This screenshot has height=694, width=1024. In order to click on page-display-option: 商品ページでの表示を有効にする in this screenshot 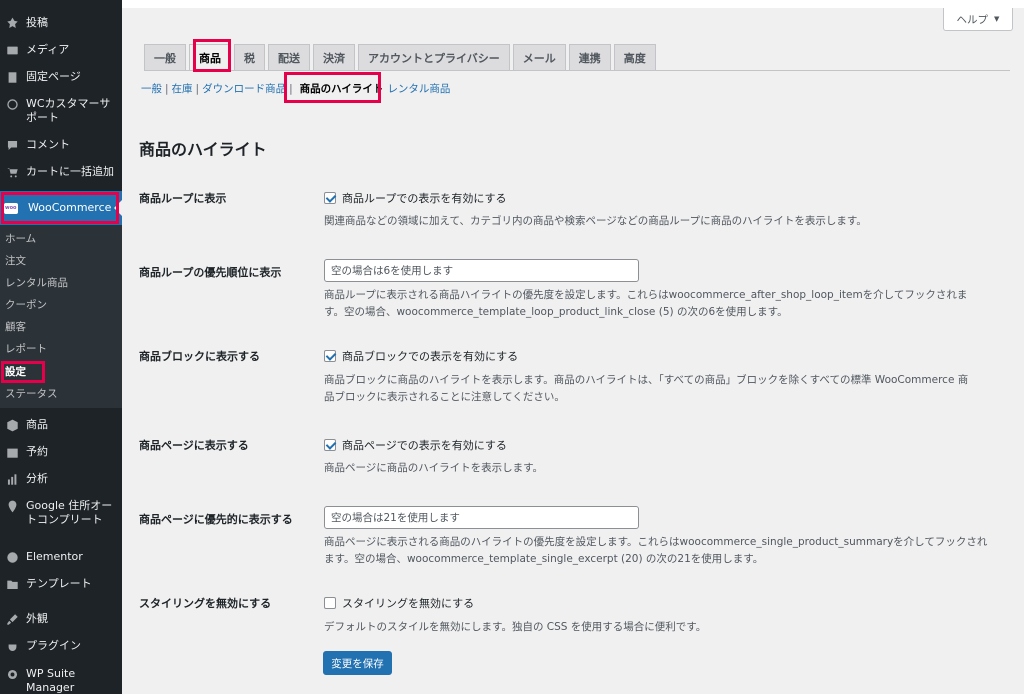, I will do `click(415, 445)`.